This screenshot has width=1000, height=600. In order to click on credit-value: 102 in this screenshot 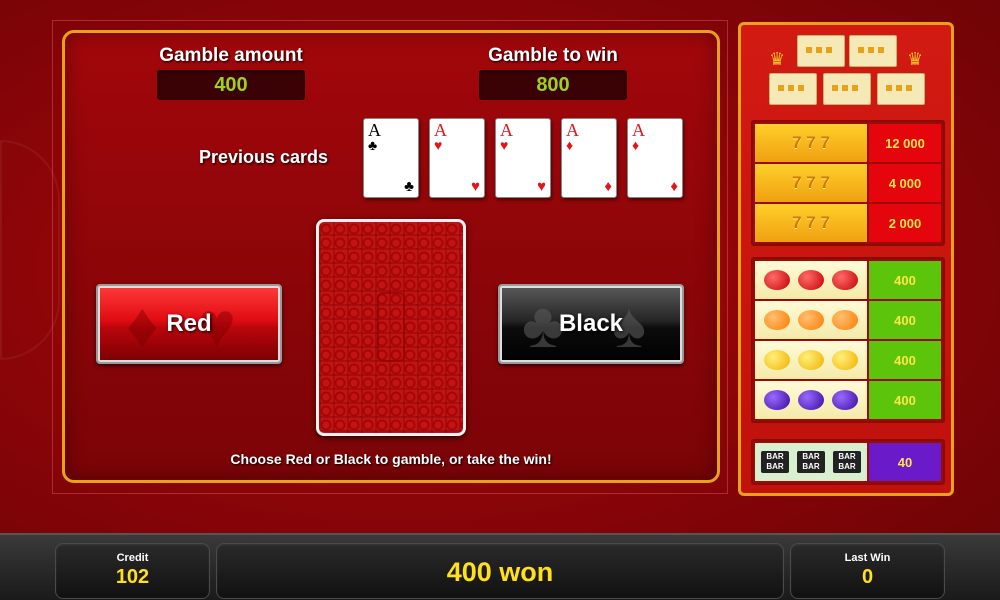, I will do `click(132, 577)`.